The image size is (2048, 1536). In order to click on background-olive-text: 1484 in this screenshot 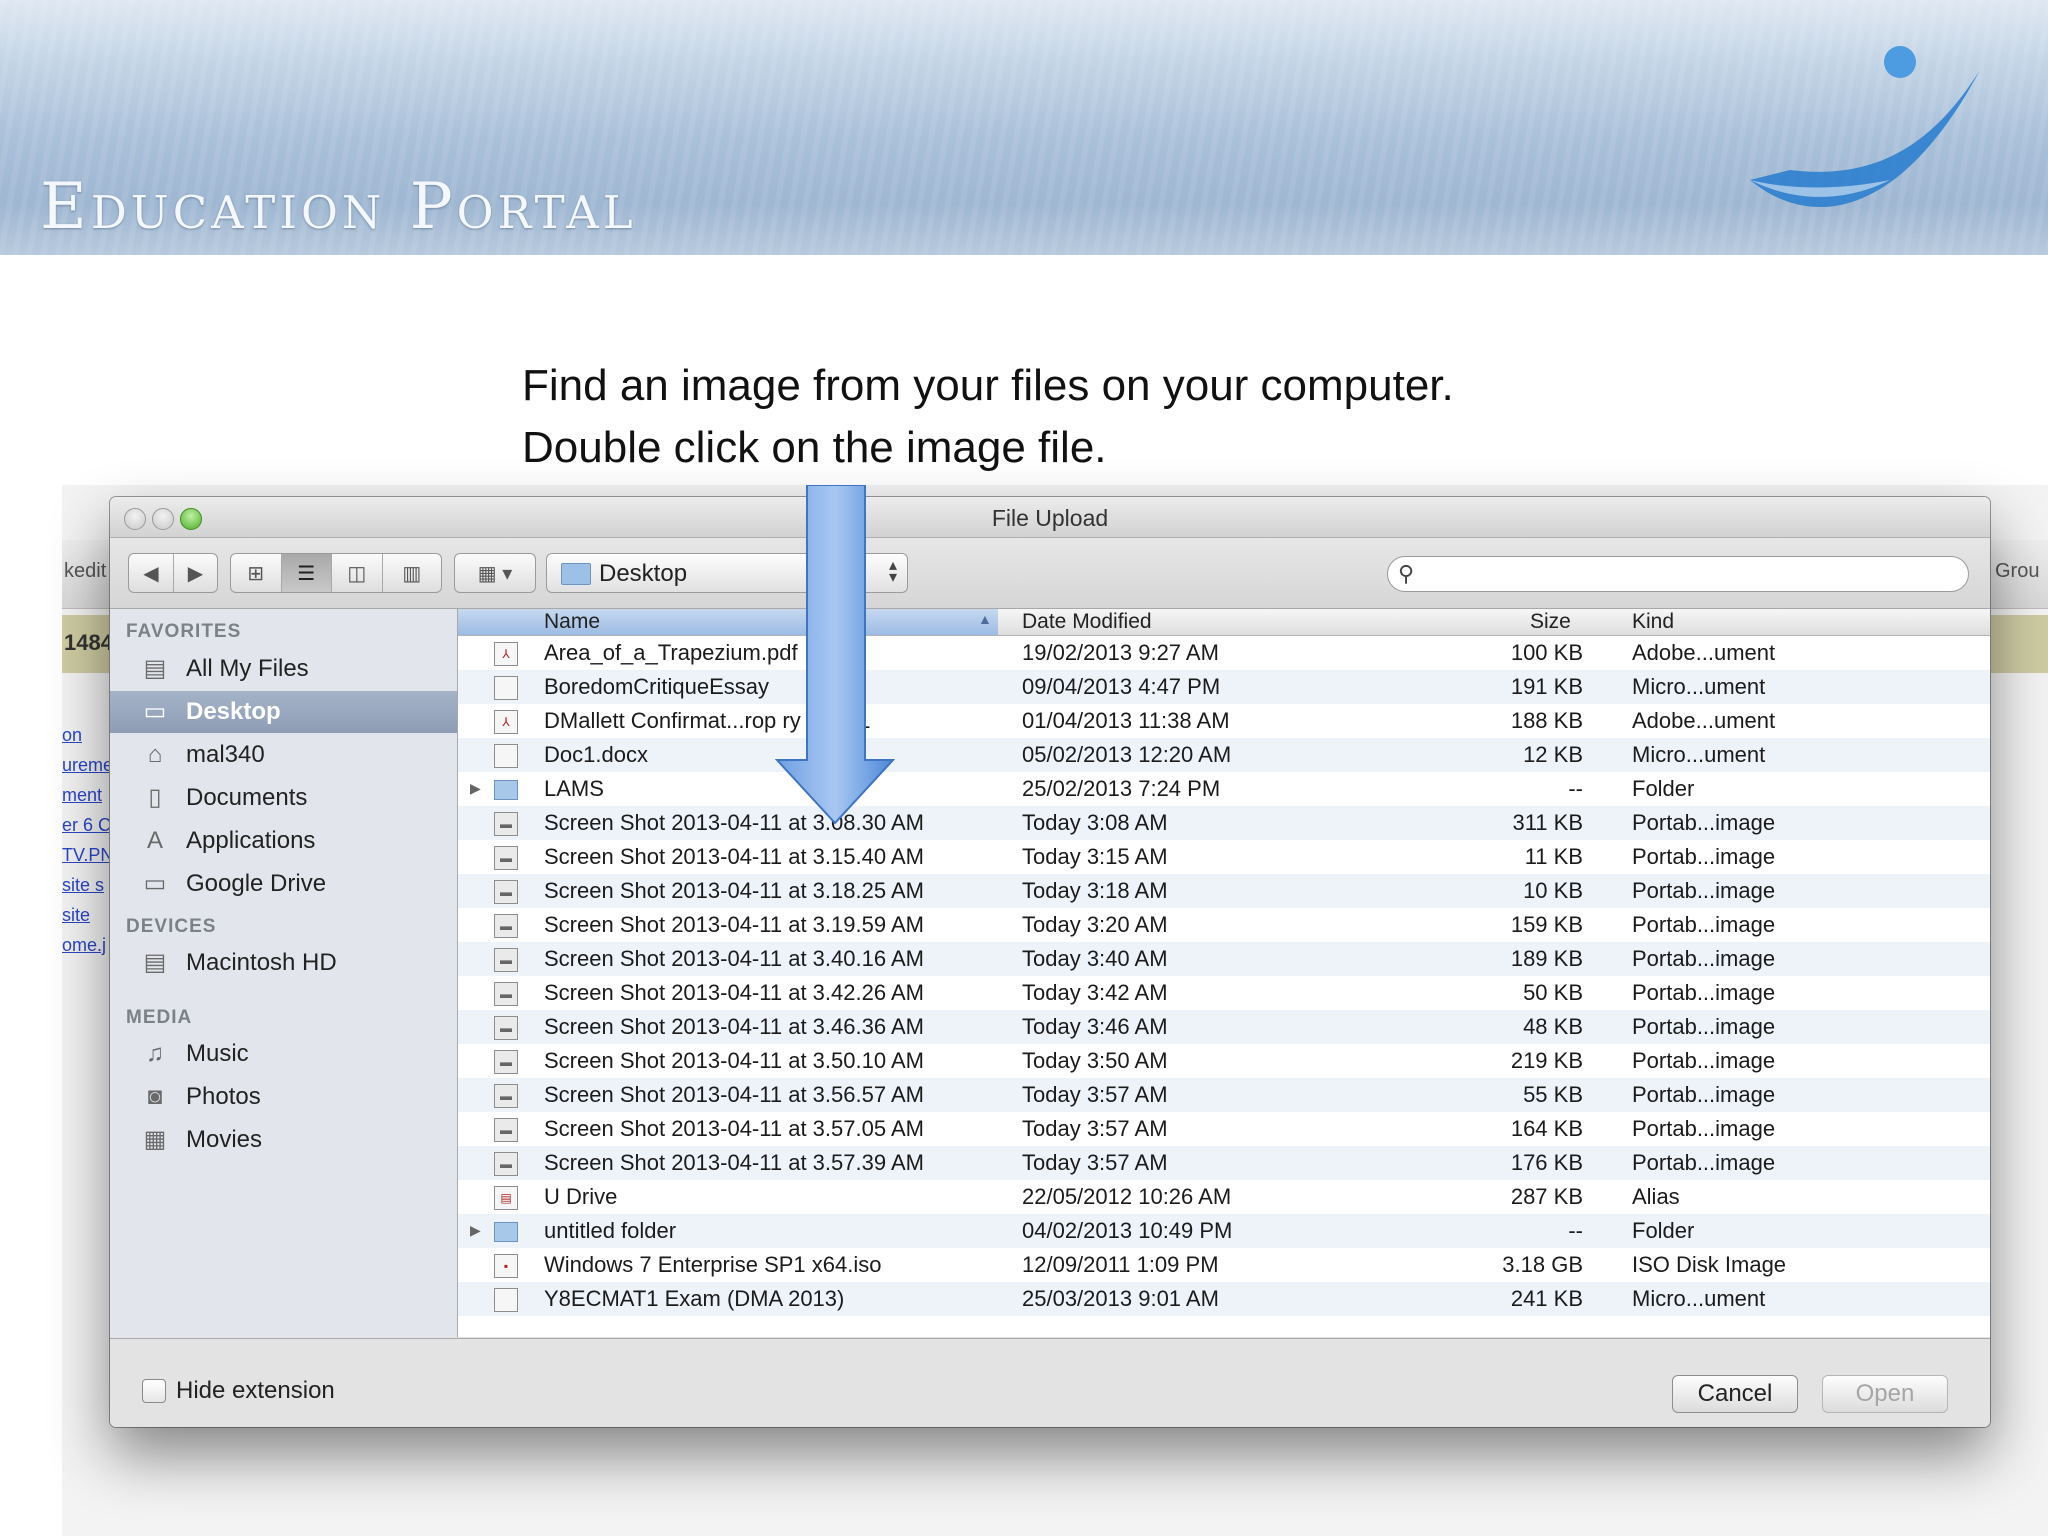, I will do `click(88, 642)`.